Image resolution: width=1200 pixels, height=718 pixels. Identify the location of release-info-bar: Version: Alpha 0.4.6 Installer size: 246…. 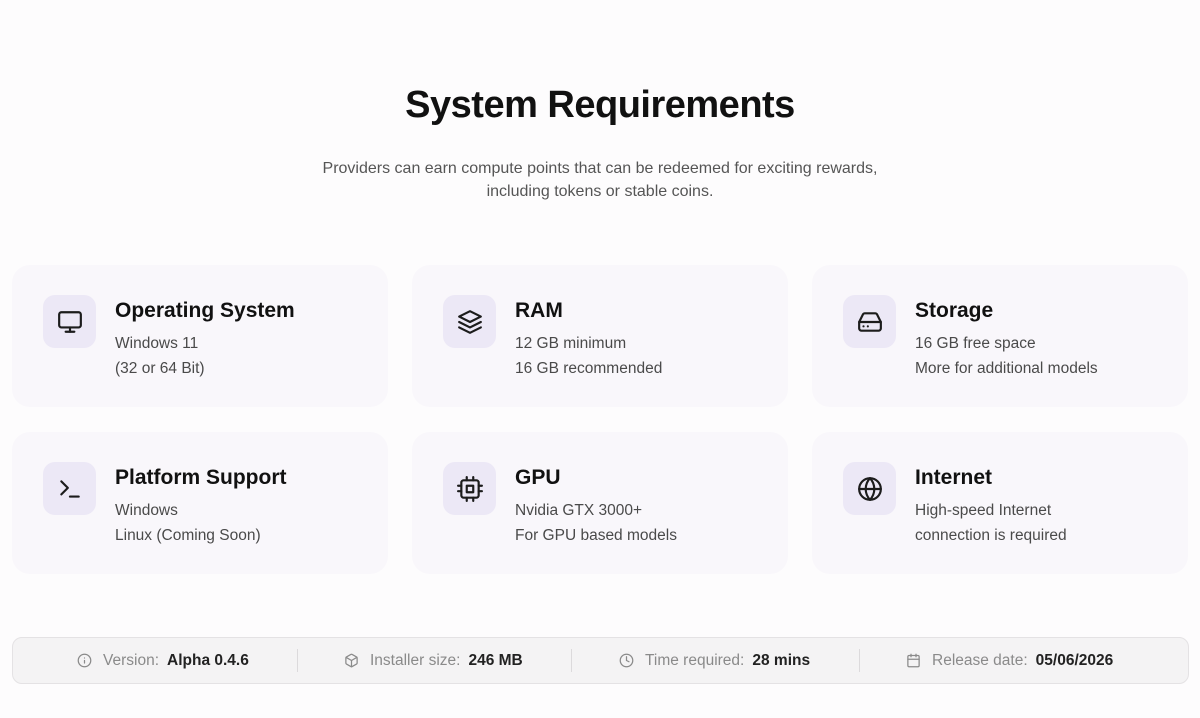
(600, 660).